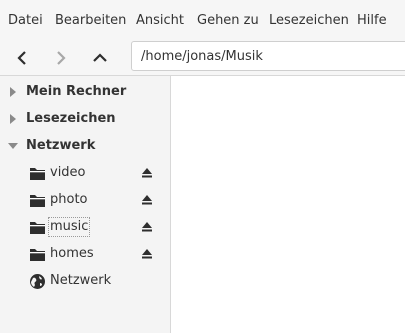 This screenshot has width=405, height=333. What do you see at coordinates (228, 21) in the screenshot?
I see `menu-go: Gehen zu` at bounding box center [228, 21].